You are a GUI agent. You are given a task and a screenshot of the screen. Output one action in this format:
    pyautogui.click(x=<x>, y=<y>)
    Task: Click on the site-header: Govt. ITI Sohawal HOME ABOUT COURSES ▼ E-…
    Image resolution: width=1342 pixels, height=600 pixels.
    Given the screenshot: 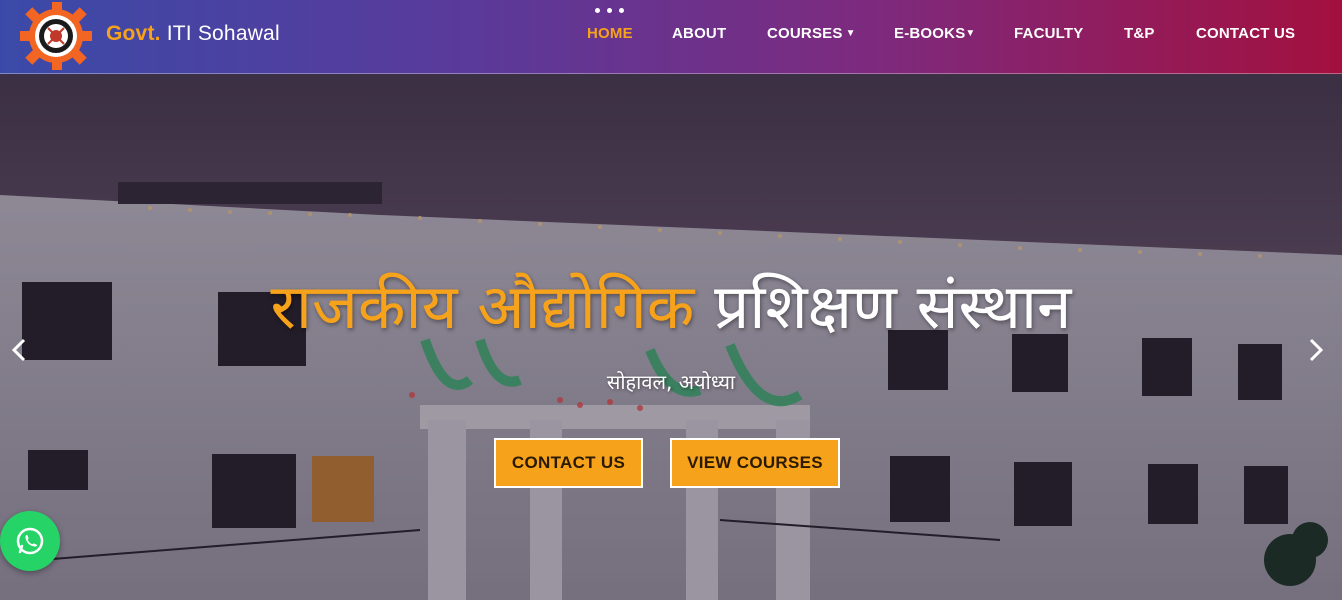 What is the action you would take?
    pyautogui.click(x=671, y=37)
    